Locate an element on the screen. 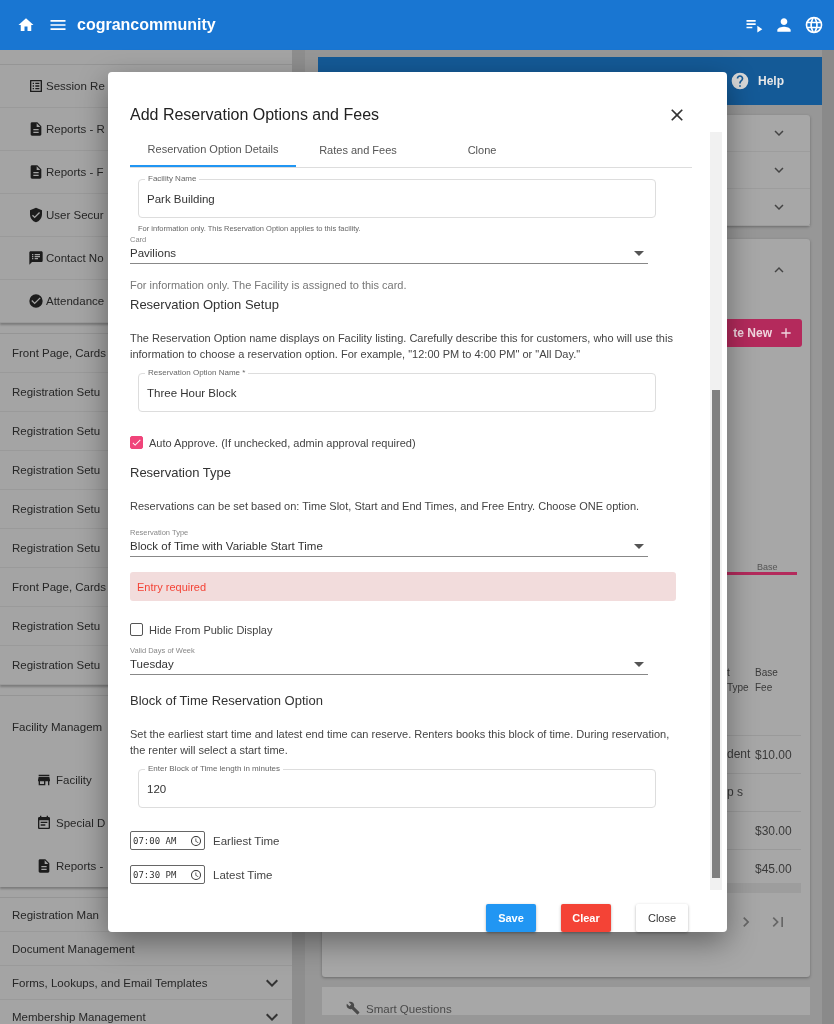  sidebar-item: Reports - is located at coordinates (80, 865).